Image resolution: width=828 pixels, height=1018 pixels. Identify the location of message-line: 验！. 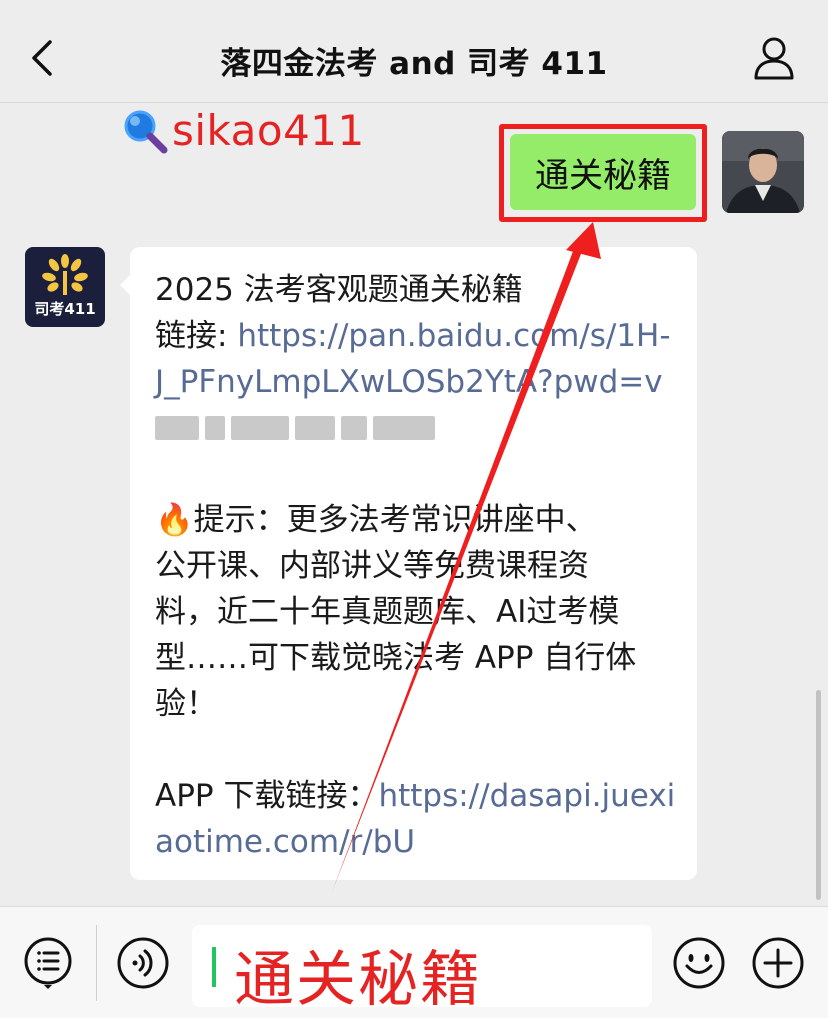
(186, 704).